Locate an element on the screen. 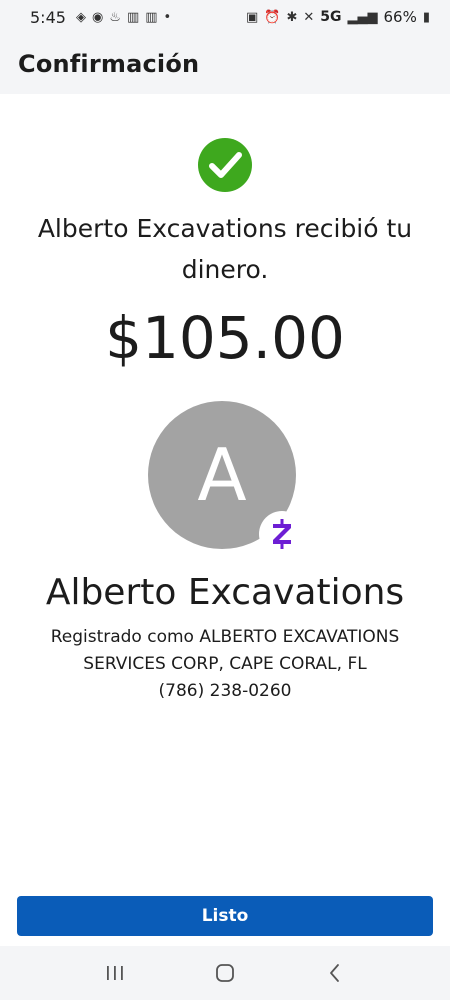 The width and height of the screenshot is (450, 1000). confirmation-message: Alberto Excavations recibió tu dinero. is located at coordinates (225, 249).